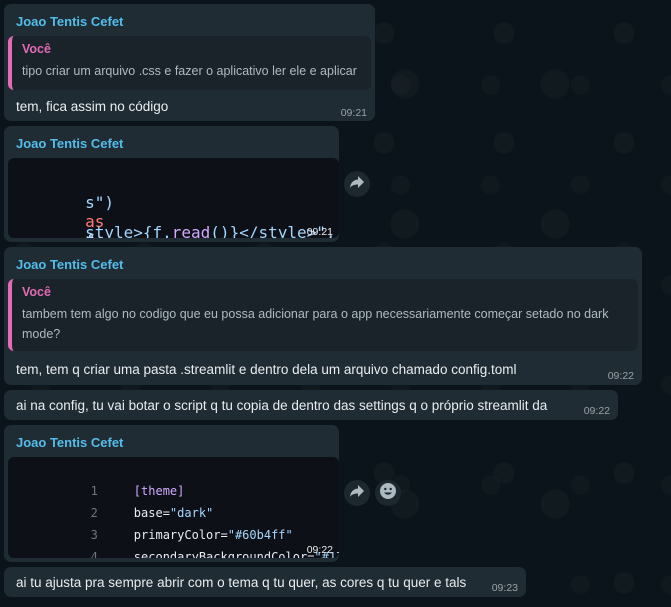  I want to click on emoji-reaction-icon, so click(388, 493).